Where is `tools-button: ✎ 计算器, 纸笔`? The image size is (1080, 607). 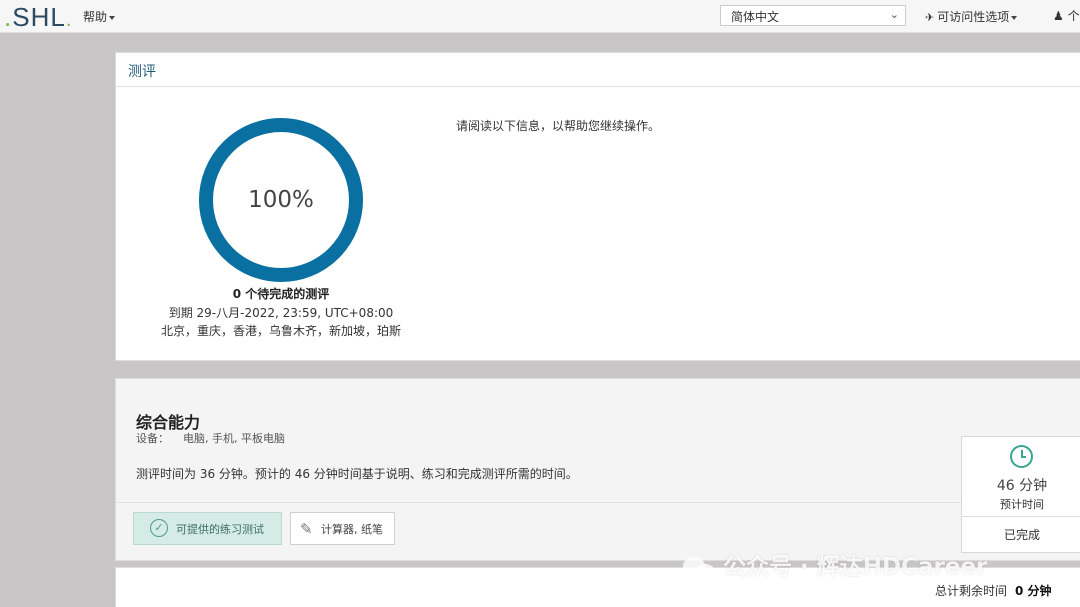 tools-button: ✎ 计算器, 纸笔 is located at coordinates (342, 528).